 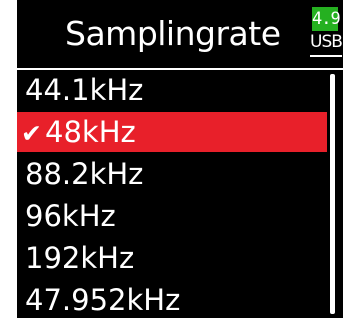 I want to click on page-title: Samplingrate, so click(x=173, y=33).